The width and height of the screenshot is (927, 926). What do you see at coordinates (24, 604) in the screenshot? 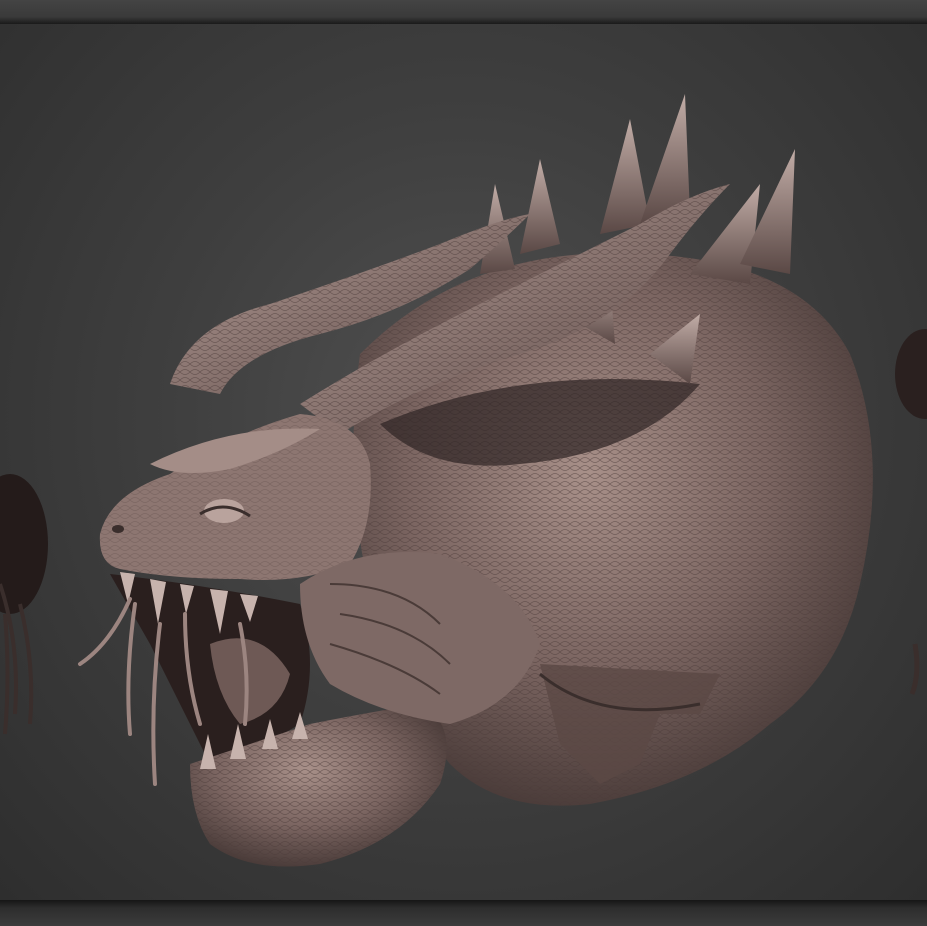
I see `left-dragon-partial` at bounding box center [24, 604].